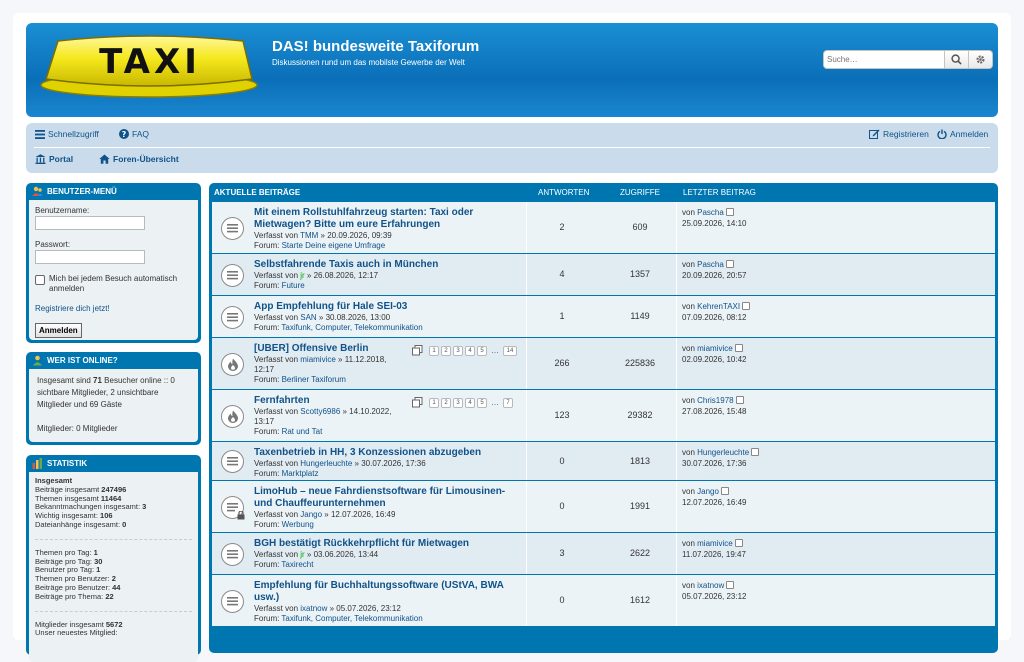 The height and width of the screenshot is (662, 1024). I want to click on topic-title-link: [UBER] Offensive Berlin, so click(329, 349).